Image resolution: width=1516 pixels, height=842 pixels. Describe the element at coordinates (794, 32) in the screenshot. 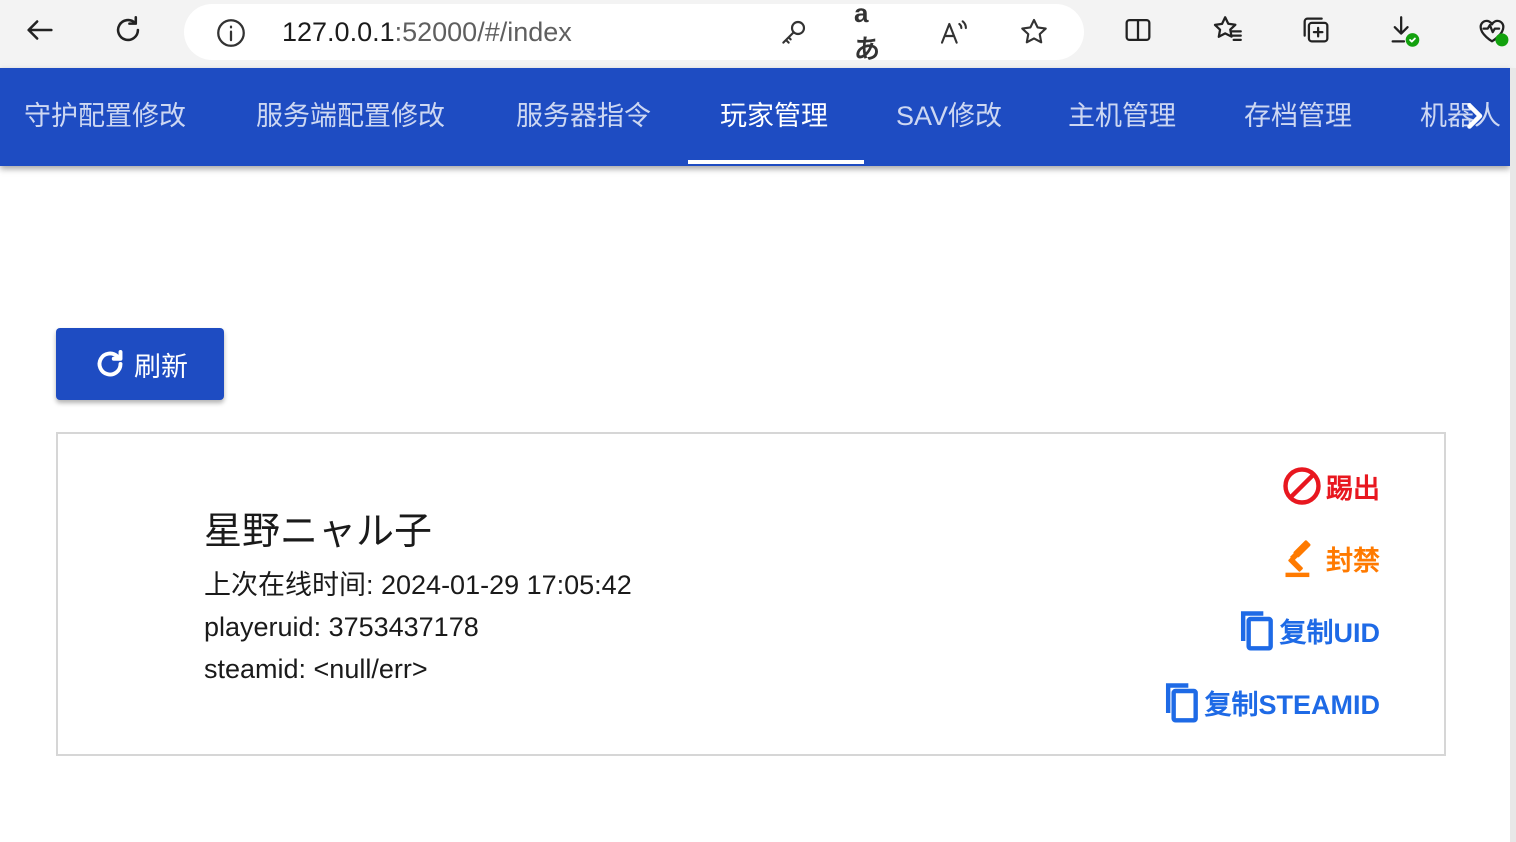

I see `key-icon` at that location.